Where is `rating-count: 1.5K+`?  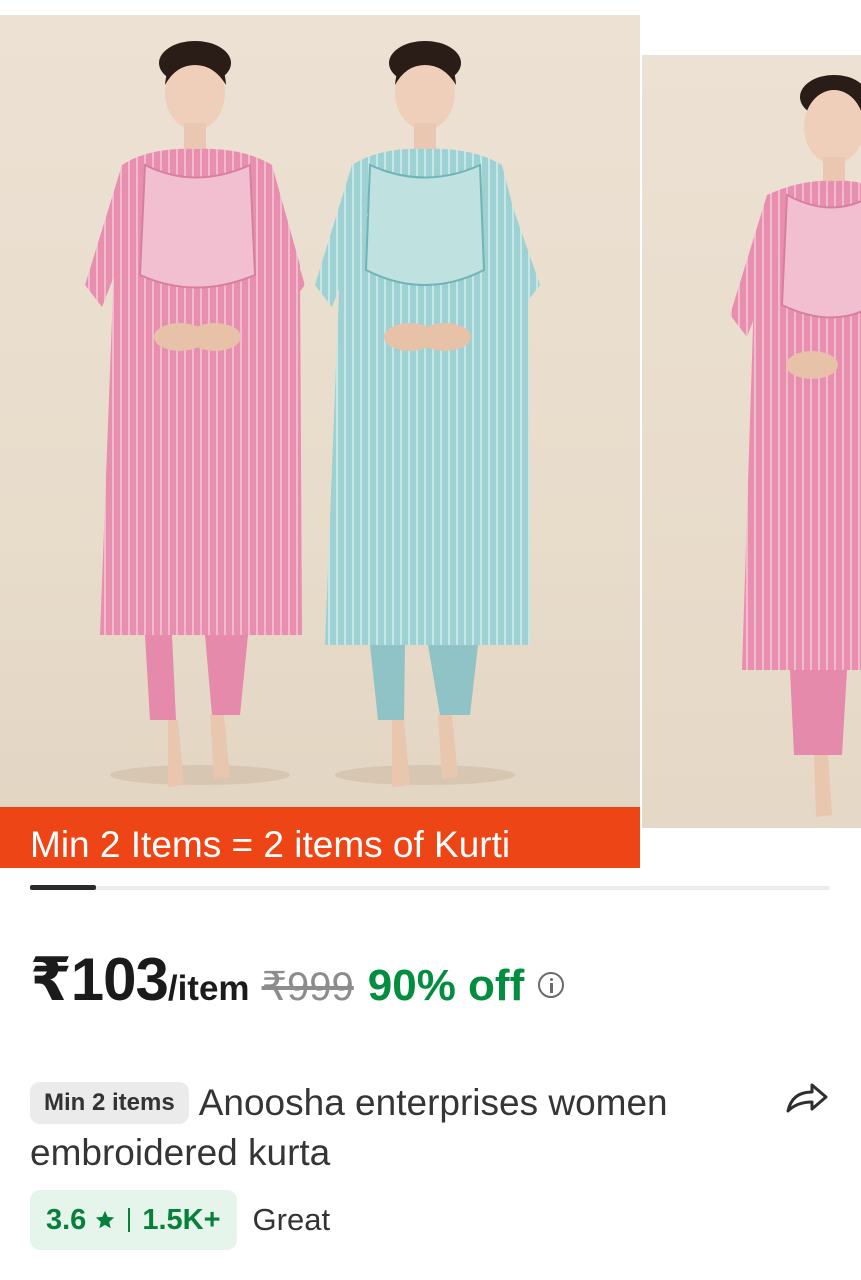
rating-count: 1.5K+ is located at coordinates (181, 1219).